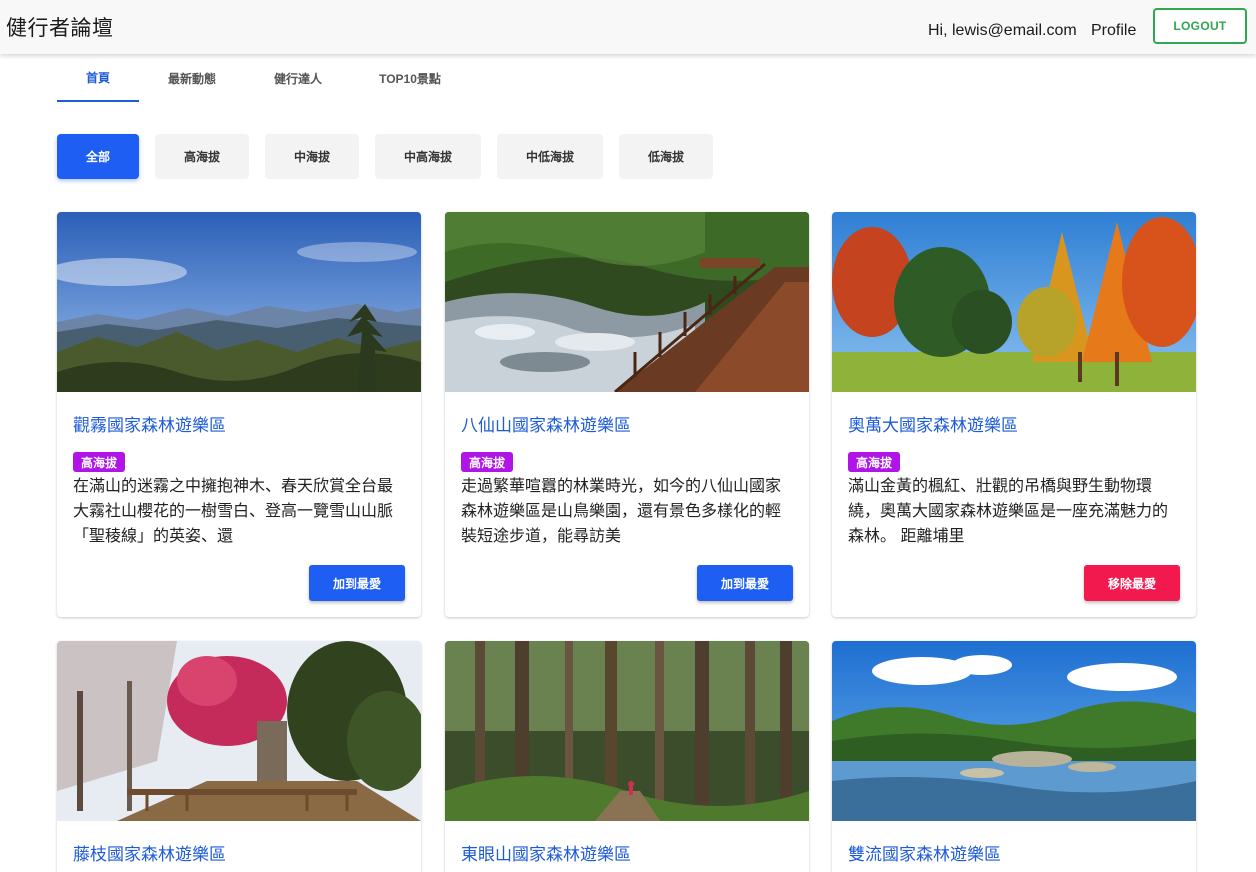 This screenshot has width=1256, height=872. What do you see at coordinates (924, 852) in the screenshot?
I see `card-title: 雙流國家森林遊樂區` at bounding box center [924, 852].